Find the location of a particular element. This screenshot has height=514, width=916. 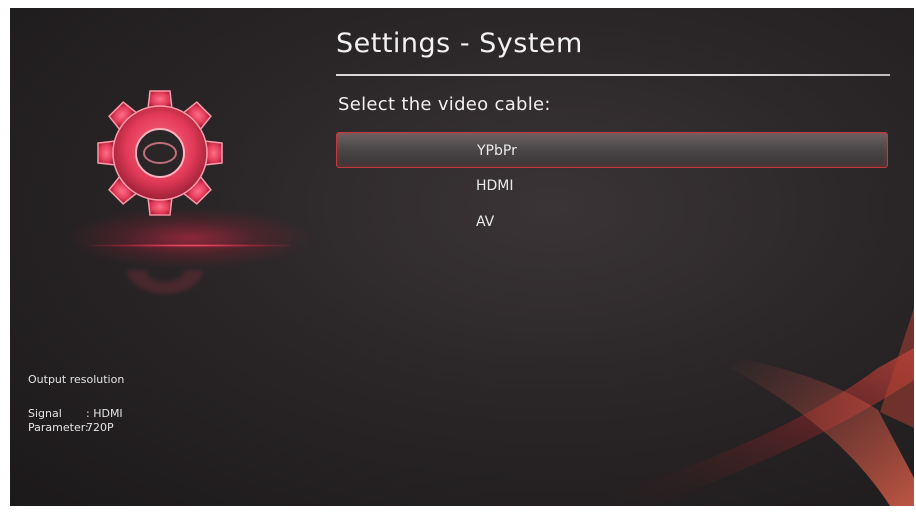

option-ypbpr: YPbPr is located at coordinates (612, 150).